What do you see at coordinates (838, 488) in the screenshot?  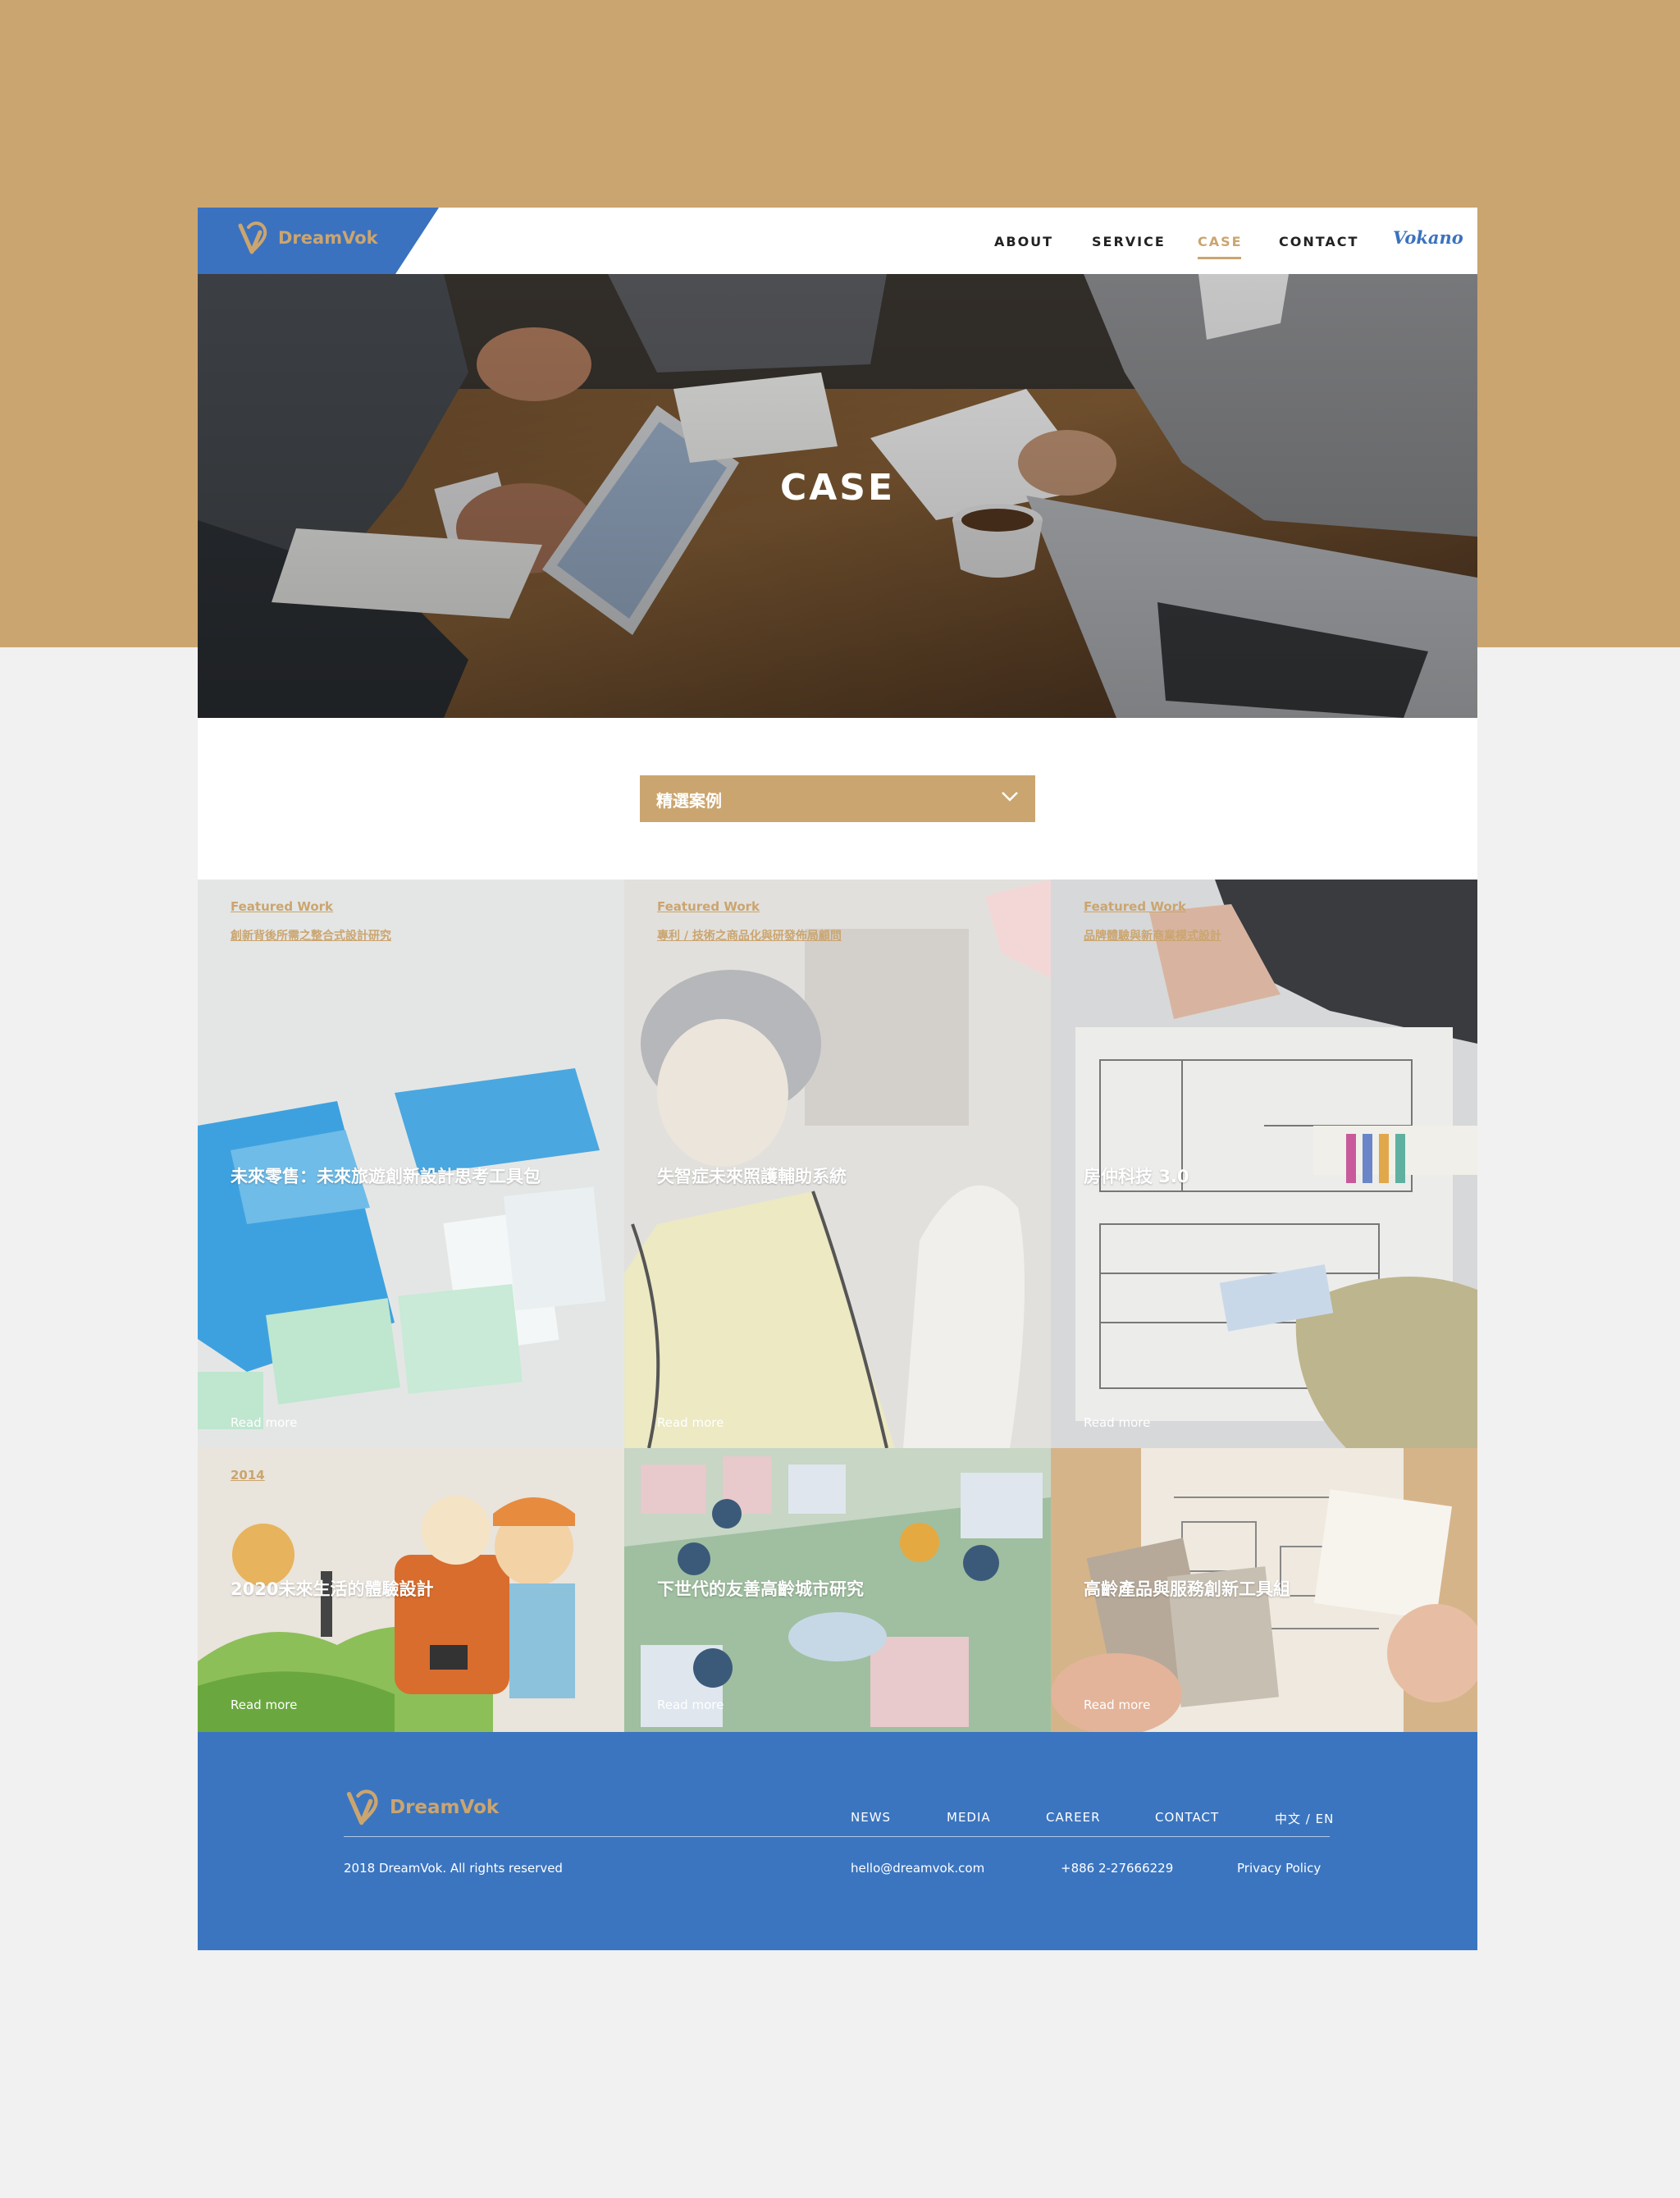 I see `hero-title: CASE` at bounding box center [838, 488].